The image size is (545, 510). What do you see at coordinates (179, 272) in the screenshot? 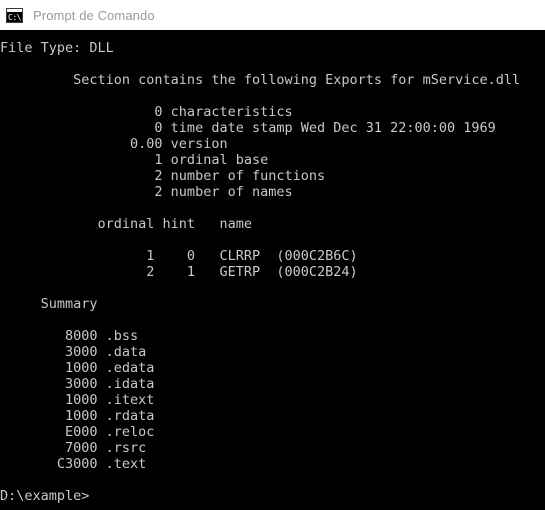
I see `console-line: 2 1 GETRP (000C2B24)` at bounding box center [179, 272].